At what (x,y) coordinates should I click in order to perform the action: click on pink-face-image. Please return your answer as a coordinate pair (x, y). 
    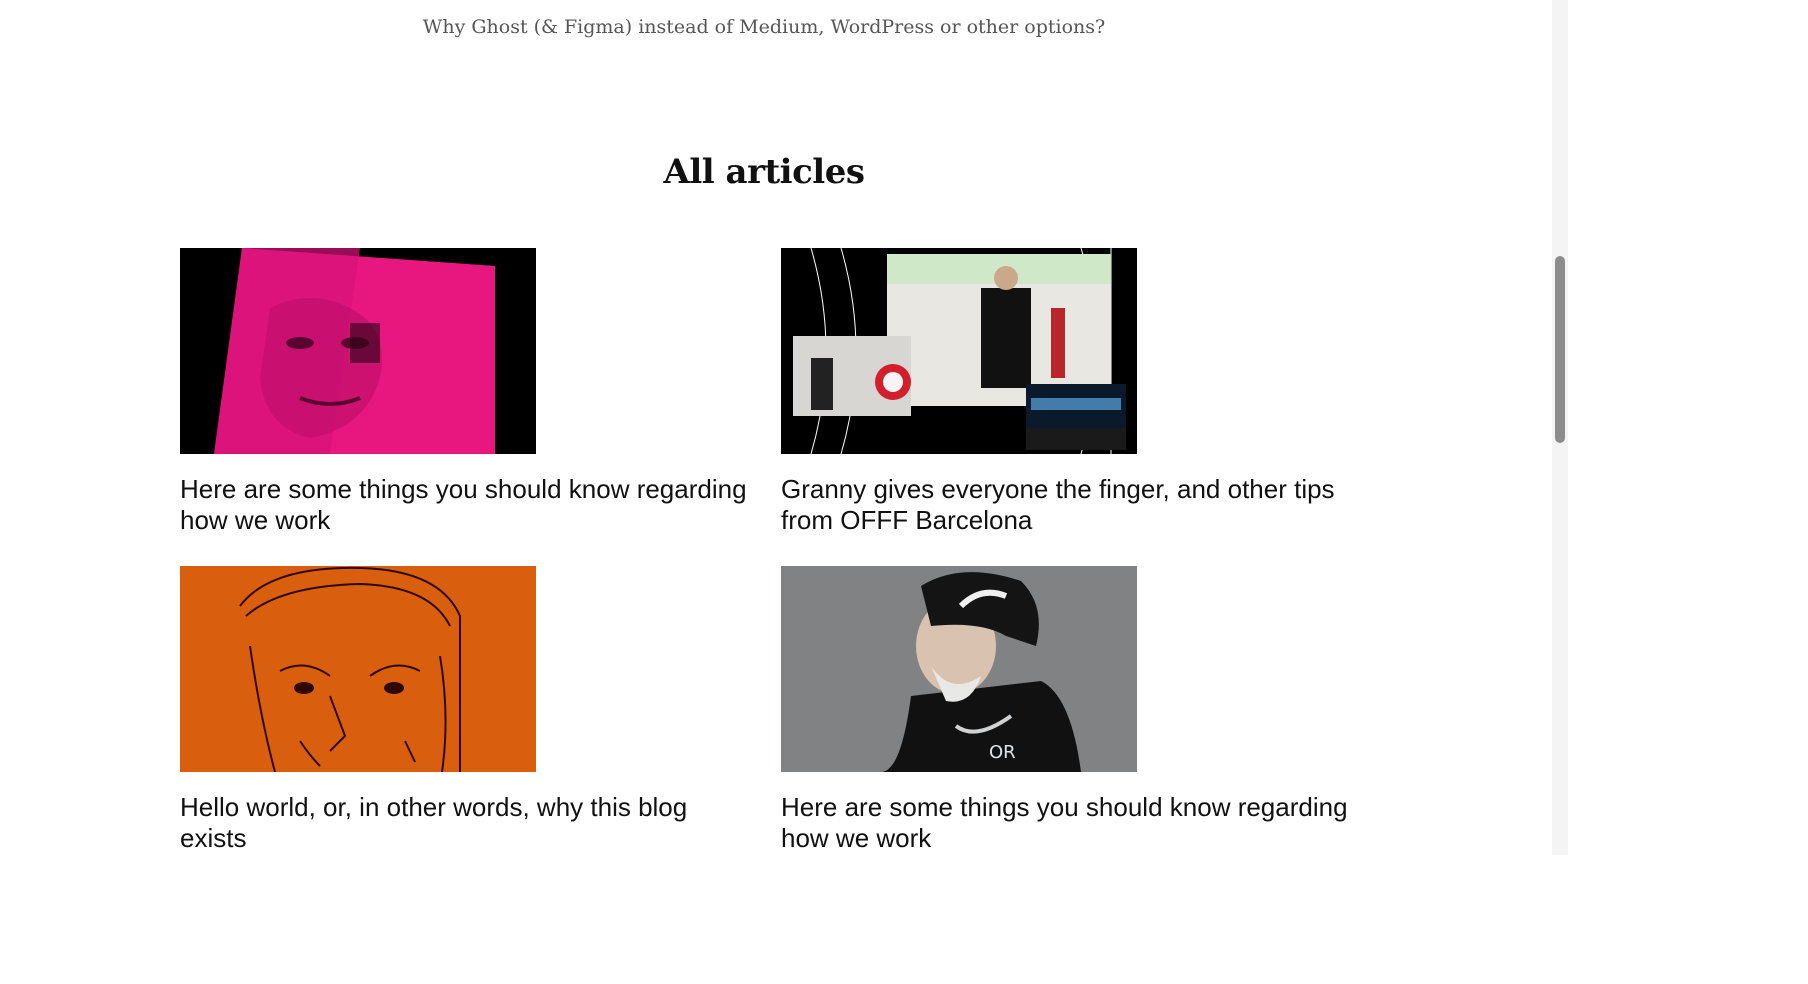
    Looking at the image, I should click on (358, 351).